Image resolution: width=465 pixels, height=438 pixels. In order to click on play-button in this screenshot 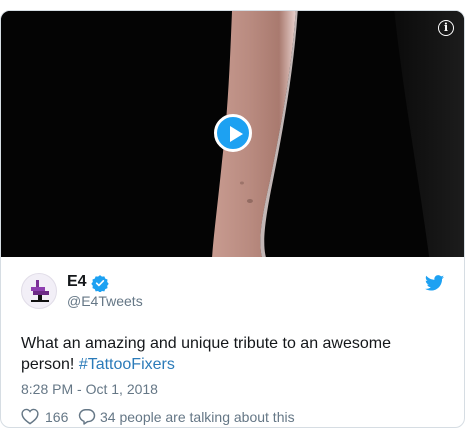, I will do `click(233, 133)`.